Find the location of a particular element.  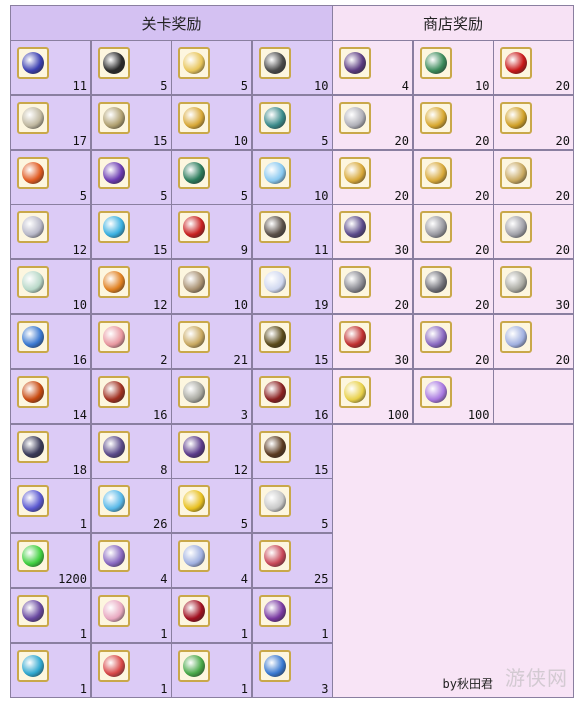

gold-card-icon is located at coordinates (355, 391).